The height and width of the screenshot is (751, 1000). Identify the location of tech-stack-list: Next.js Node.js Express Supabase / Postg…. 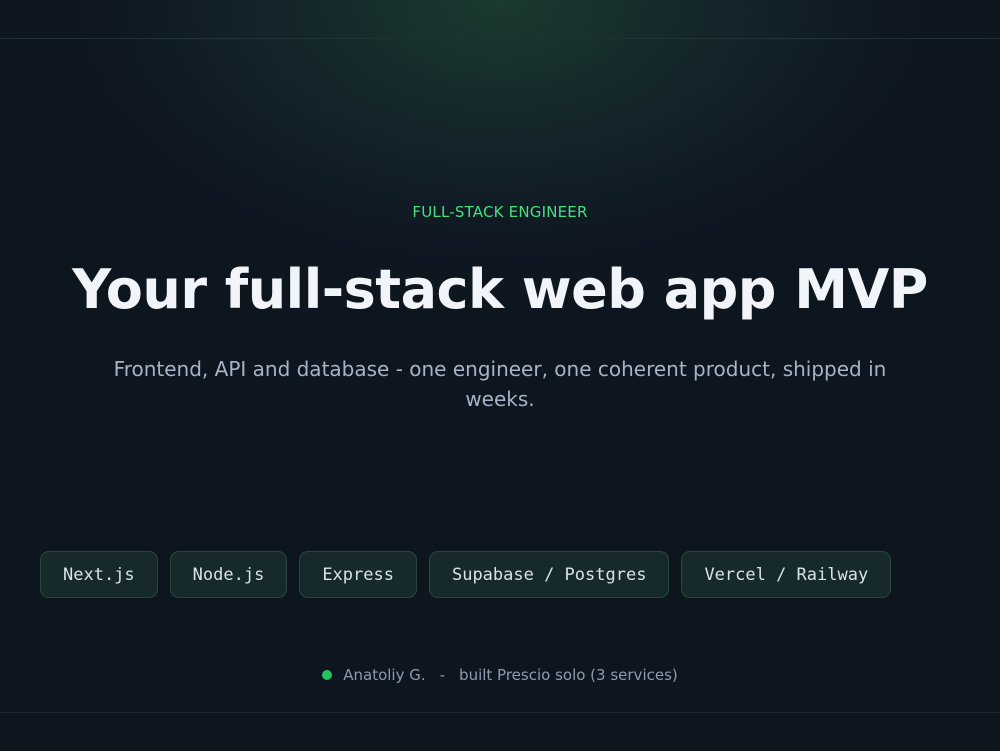
(466, 574).